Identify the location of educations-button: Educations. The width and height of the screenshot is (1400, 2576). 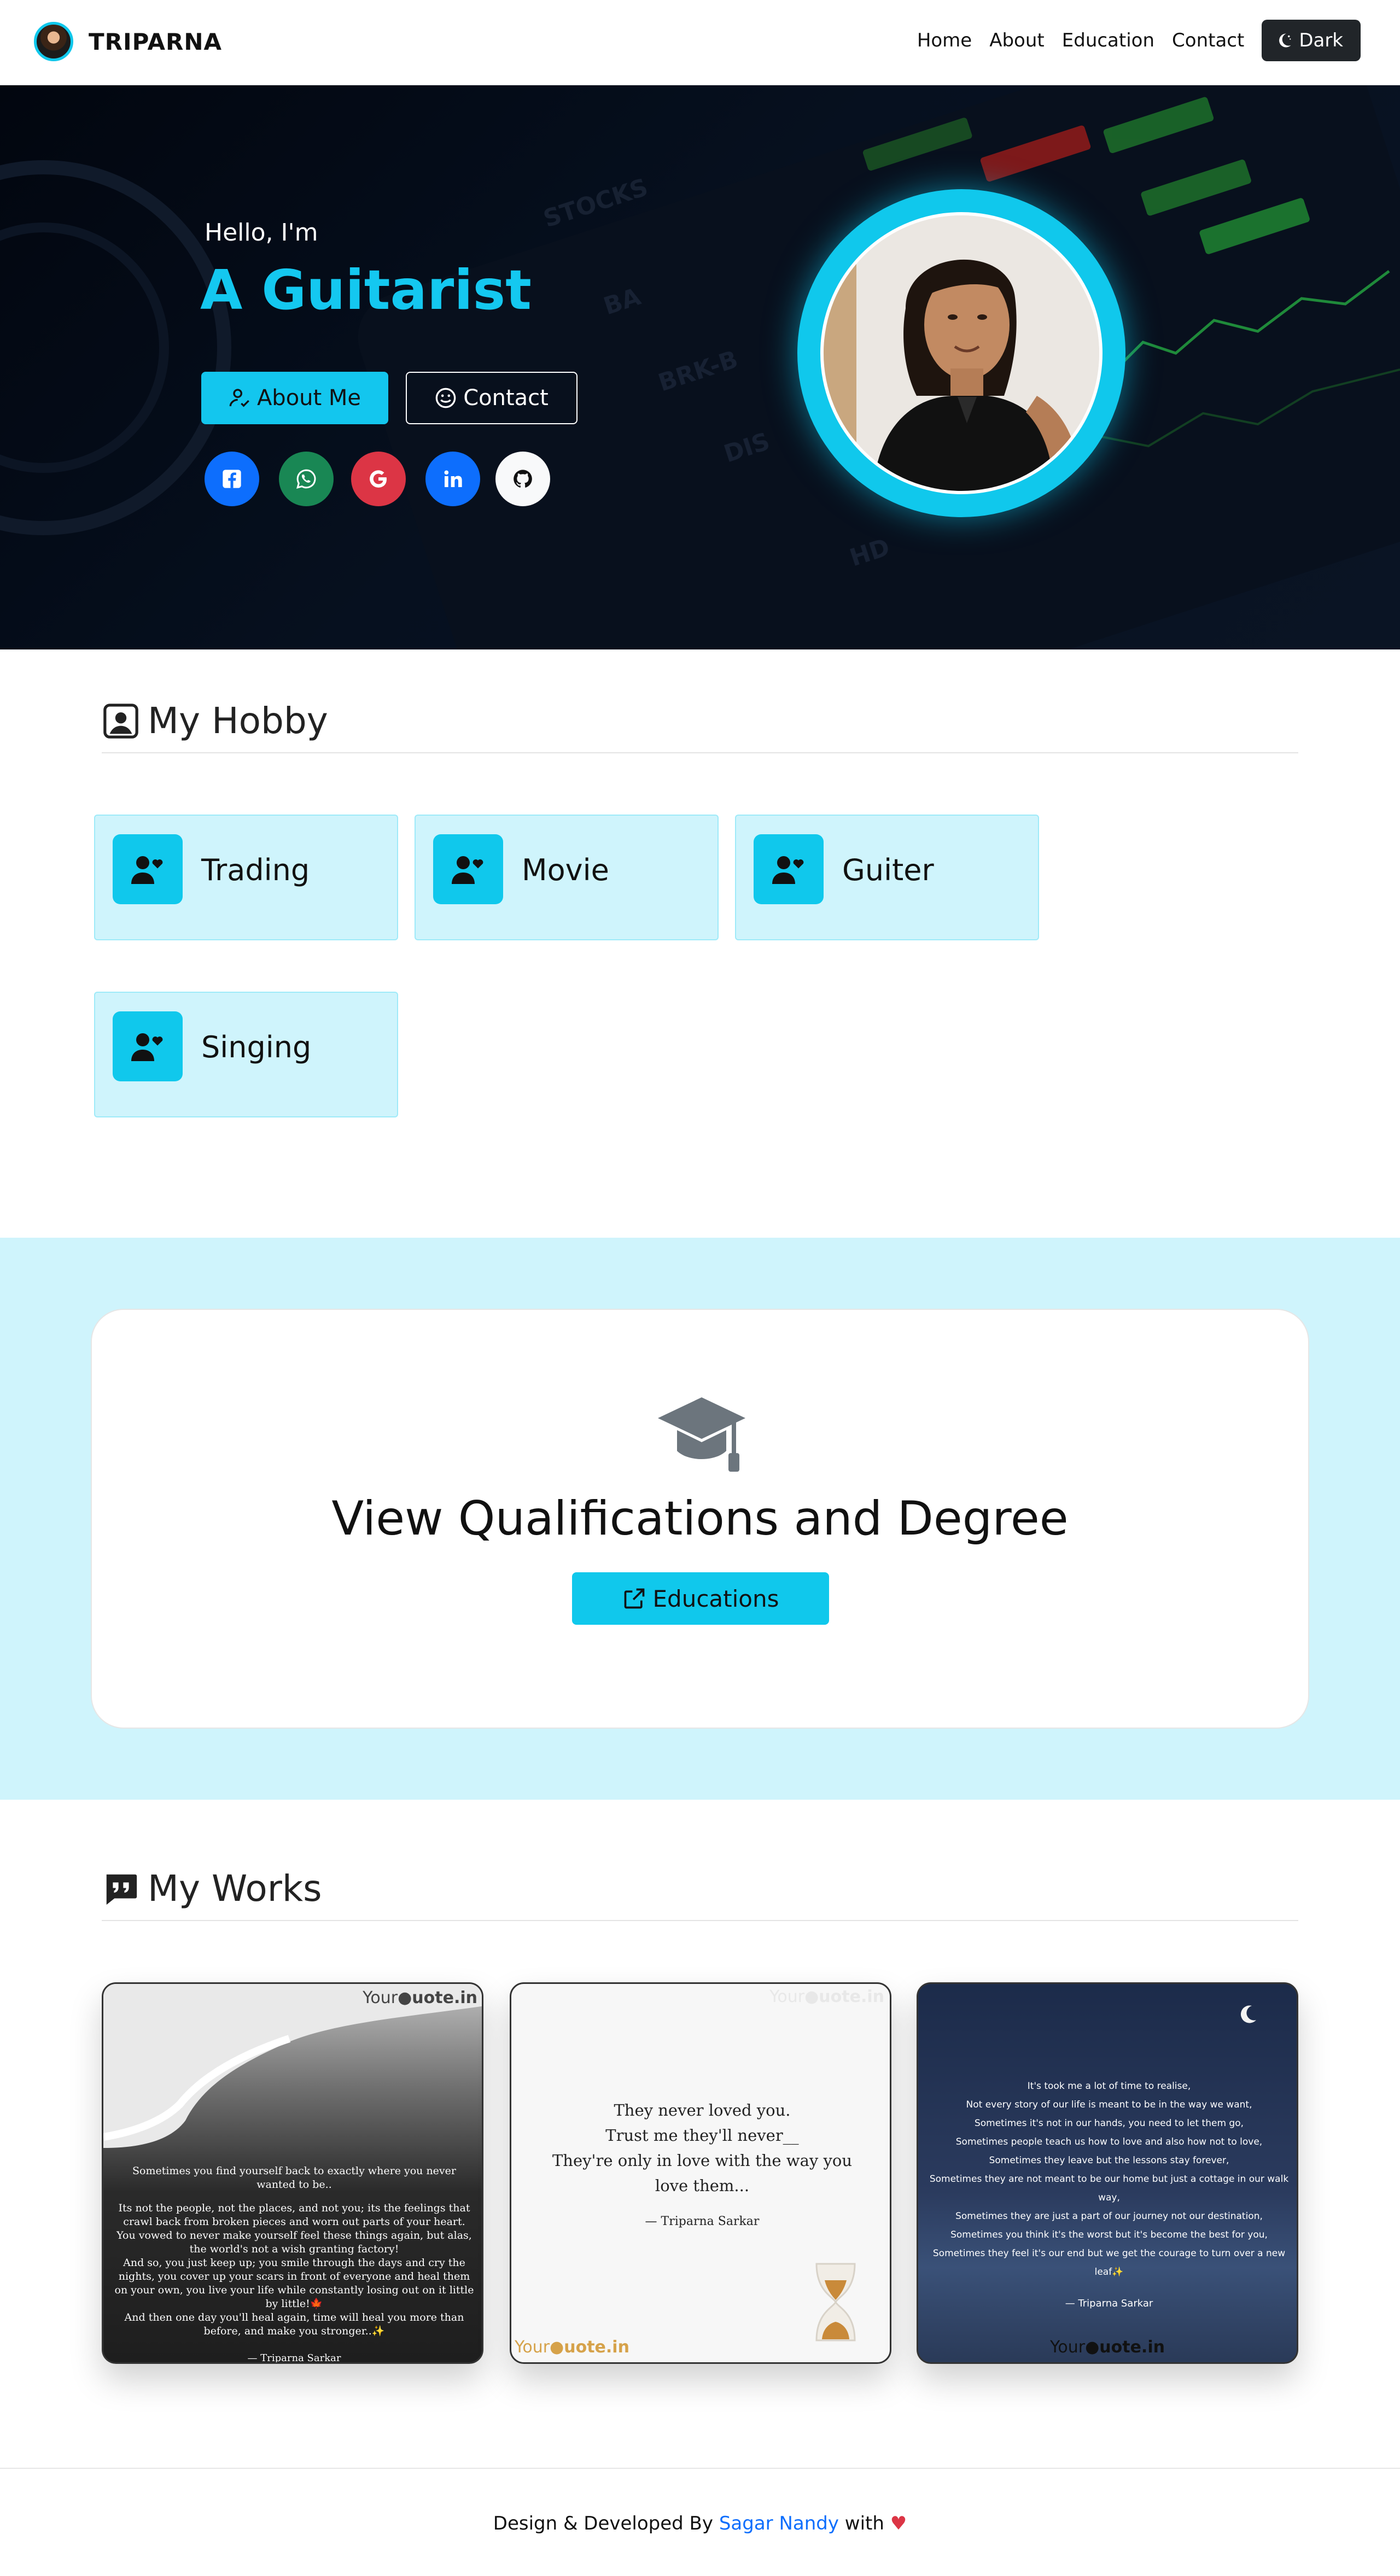
(700, 1599).